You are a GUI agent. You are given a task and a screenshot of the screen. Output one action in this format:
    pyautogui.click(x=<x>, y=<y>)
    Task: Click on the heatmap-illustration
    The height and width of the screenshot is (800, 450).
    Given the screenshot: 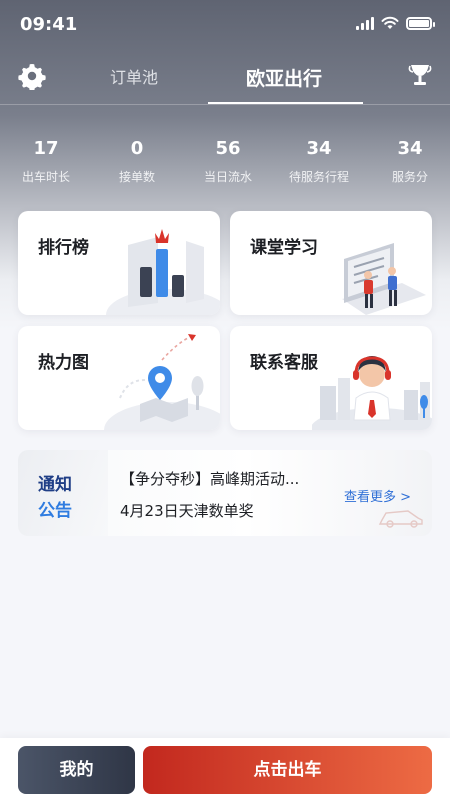 What is the action you would take?
    pyautogui.click(x=162, y=382)
    